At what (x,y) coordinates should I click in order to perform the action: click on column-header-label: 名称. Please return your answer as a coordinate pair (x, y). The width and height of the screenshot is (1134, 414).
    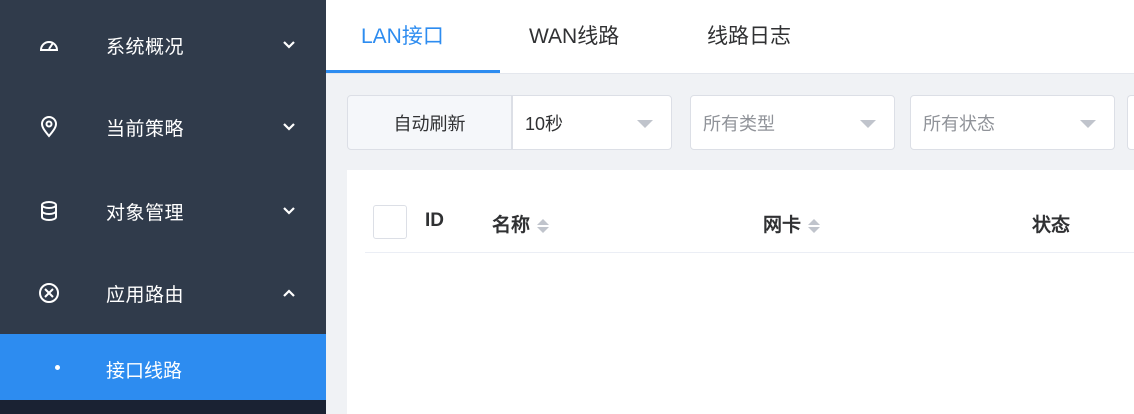
    Looking at the image, I should click on (511, 225).